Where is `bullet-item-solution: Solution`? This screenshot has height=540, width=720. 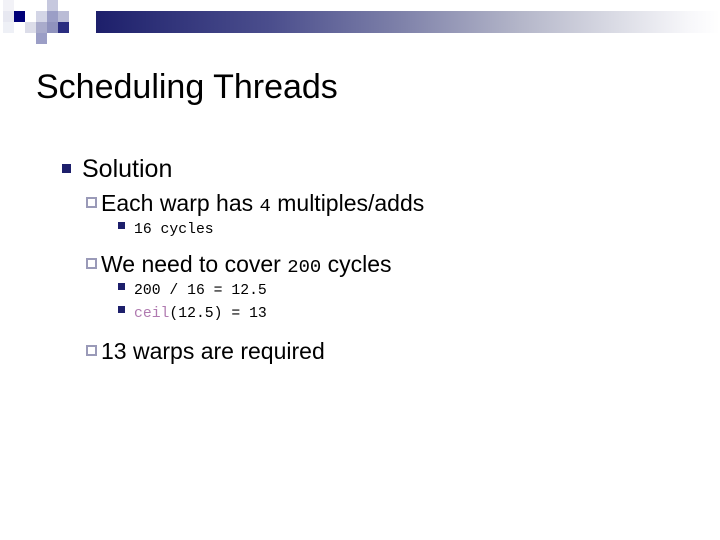 bullet-item-solution: Solution is located at coordinates (360, 169).